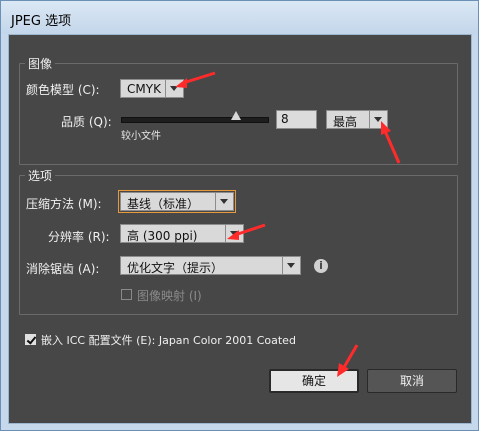 The width and height of the screenshot is (479, 431). Describe the element at coordinates (195, 120) in the screenshot. I see `quality-slider-track` at that location.